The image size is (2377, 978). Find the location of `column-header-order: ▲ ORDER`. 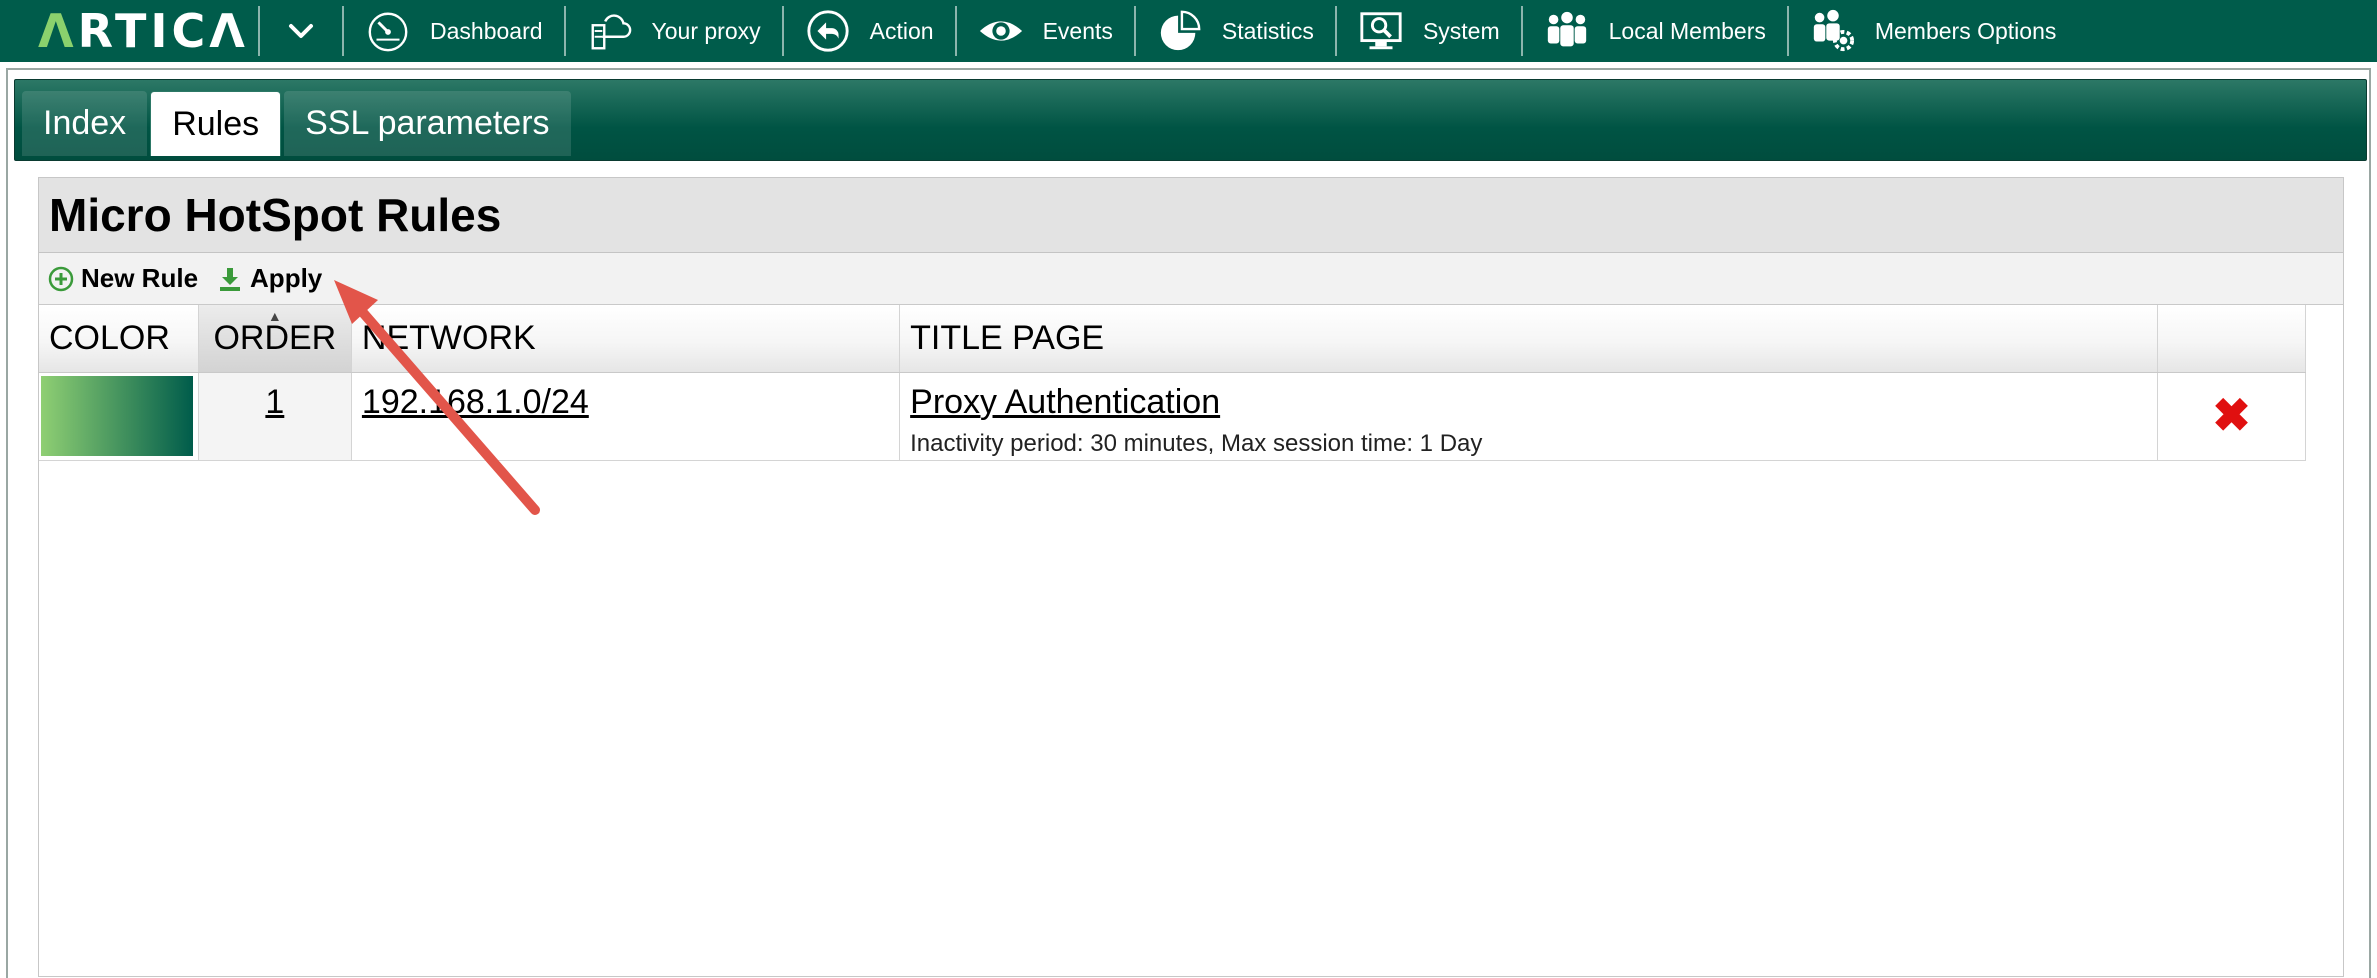

column-header-order: ▲ ORDER is located at coordinates (275, 339).